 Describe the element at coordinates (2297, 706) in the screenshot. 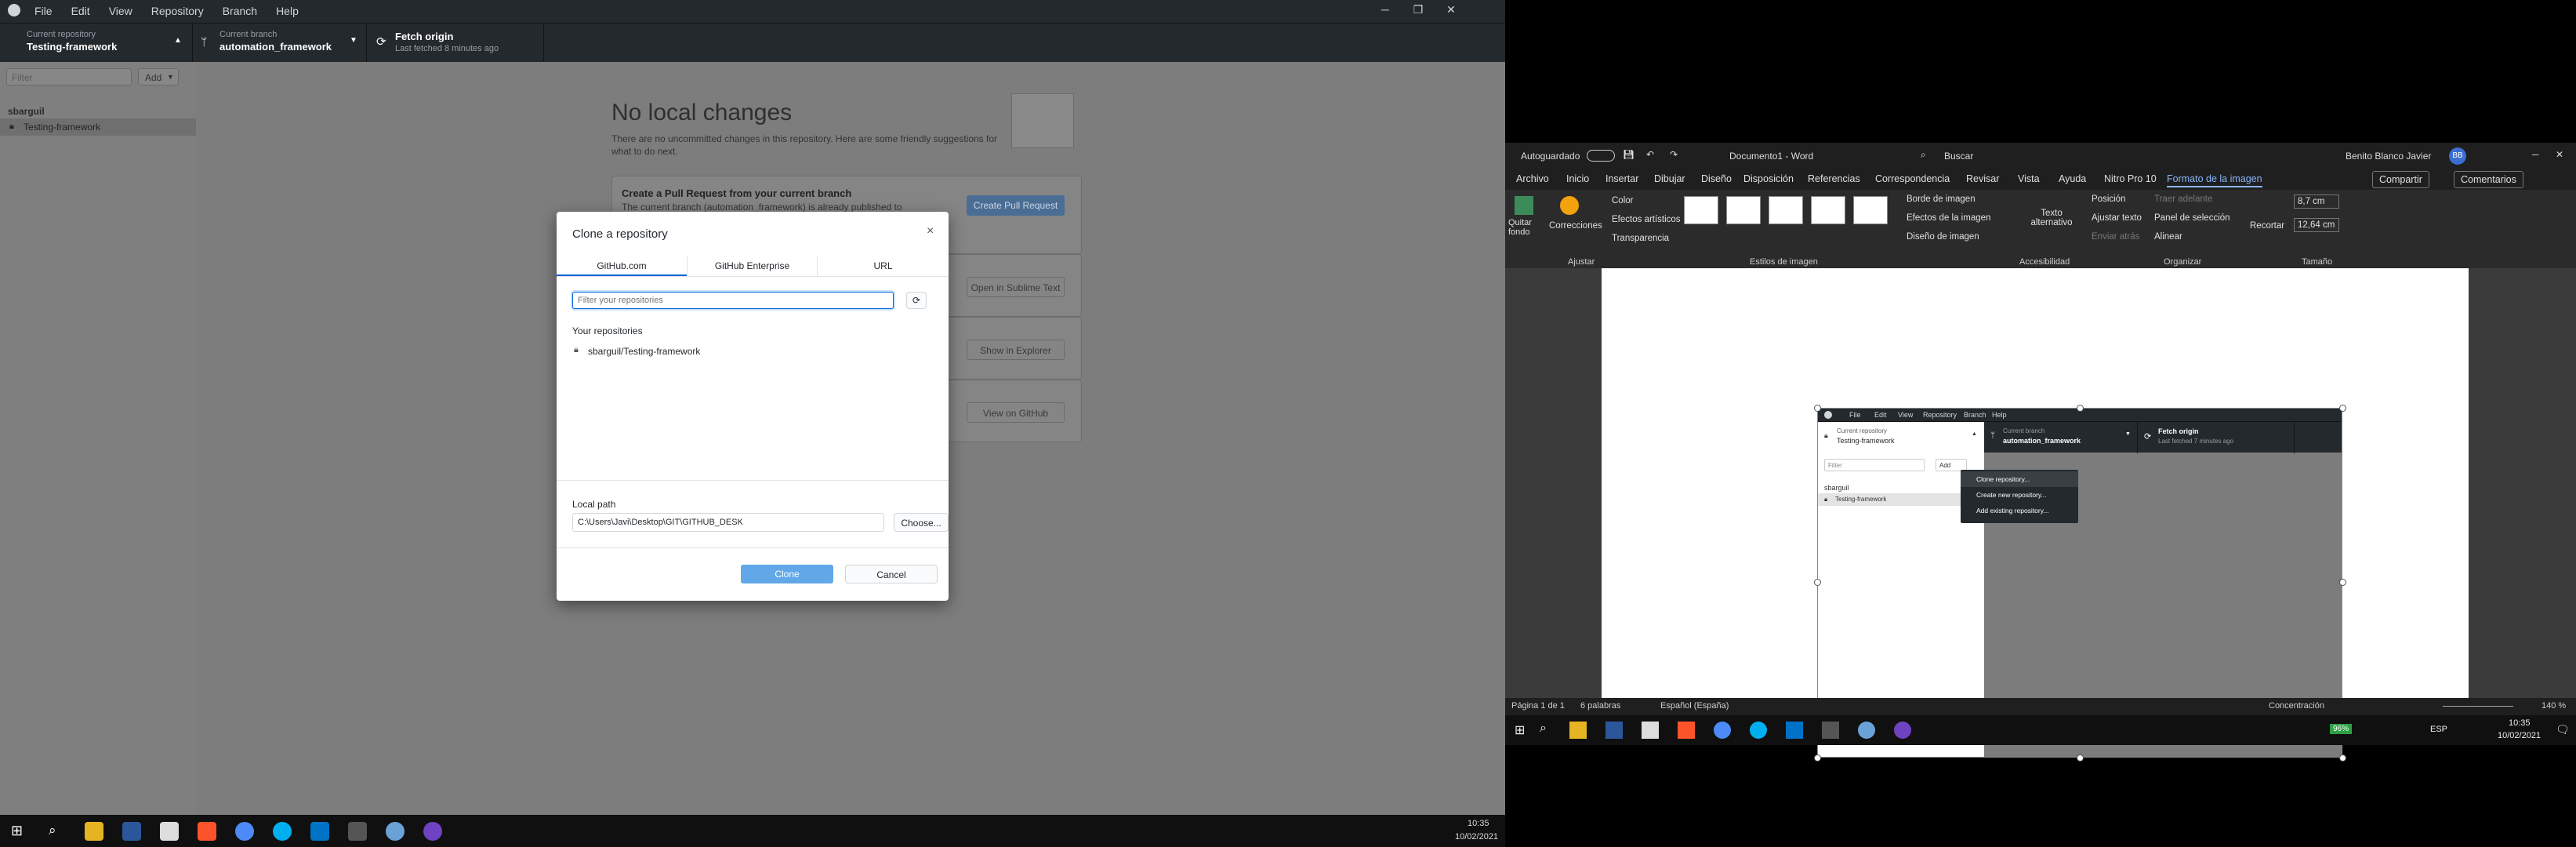

I see `focus-mode-button: Concentración` at that location.